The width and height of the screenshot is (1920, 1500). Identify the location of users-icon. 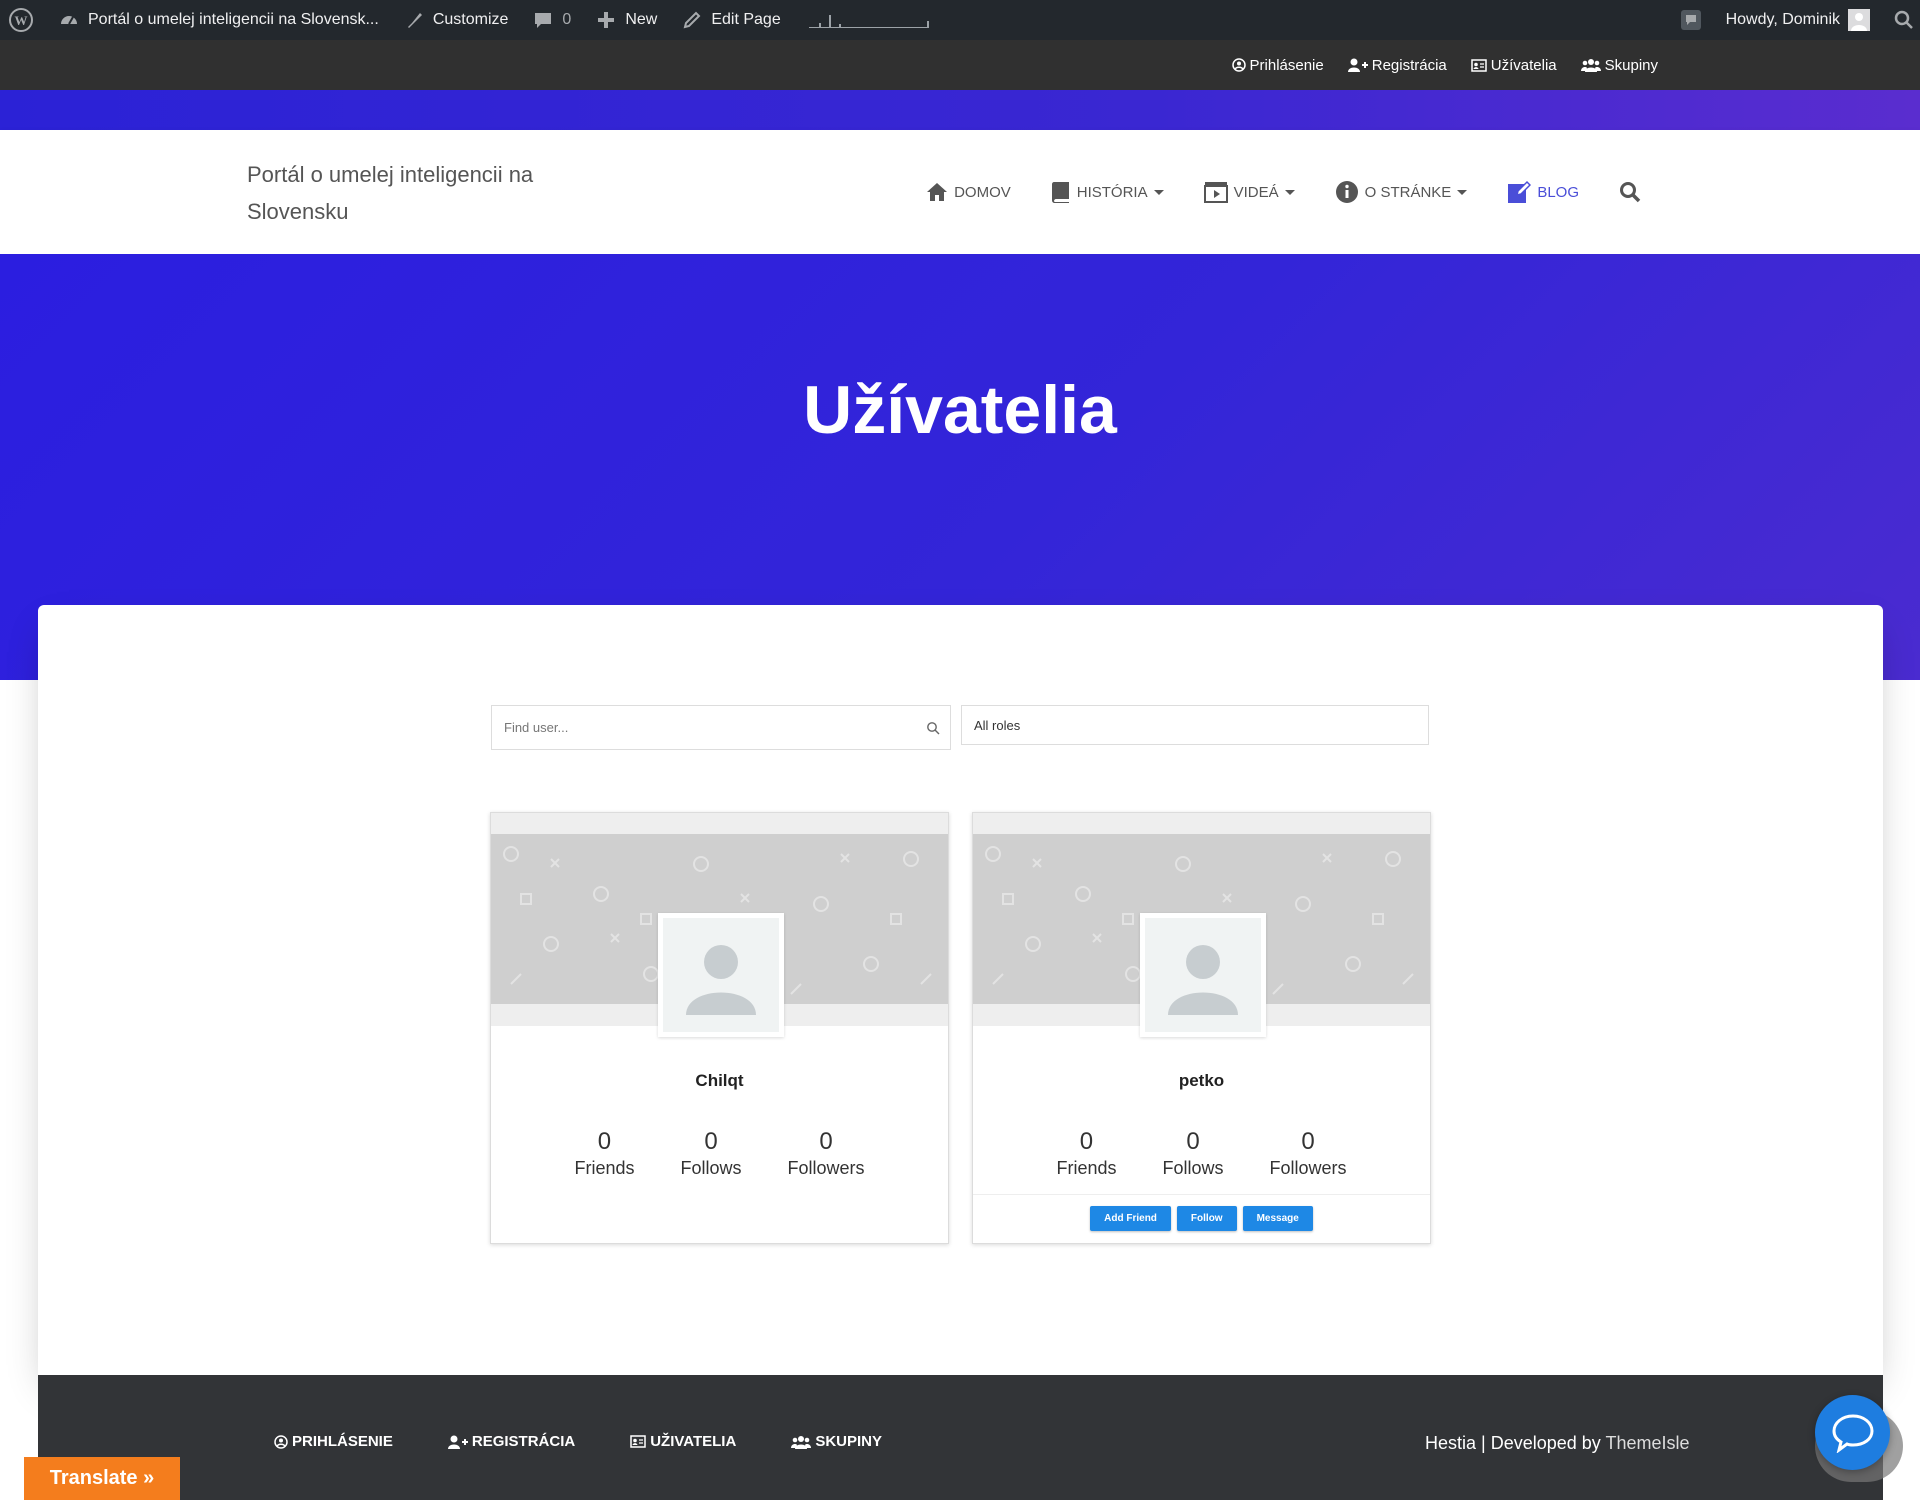
(1590, 65).